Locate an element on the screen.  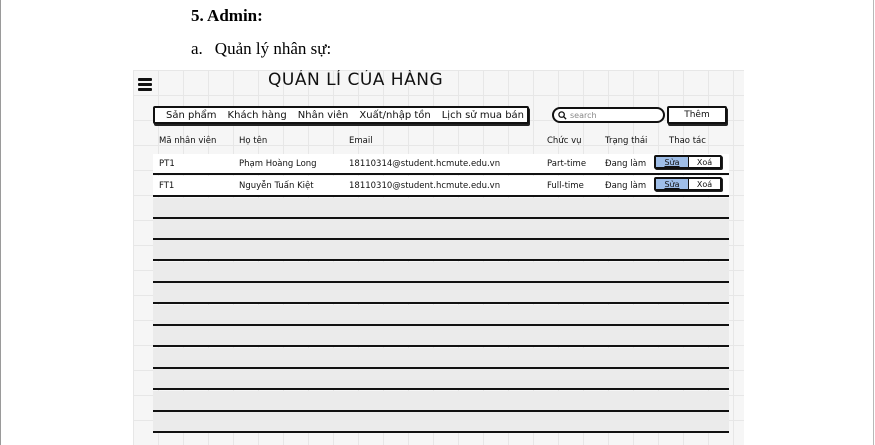
section-heading: 5. Admin: is located at coordinates (227, 15).